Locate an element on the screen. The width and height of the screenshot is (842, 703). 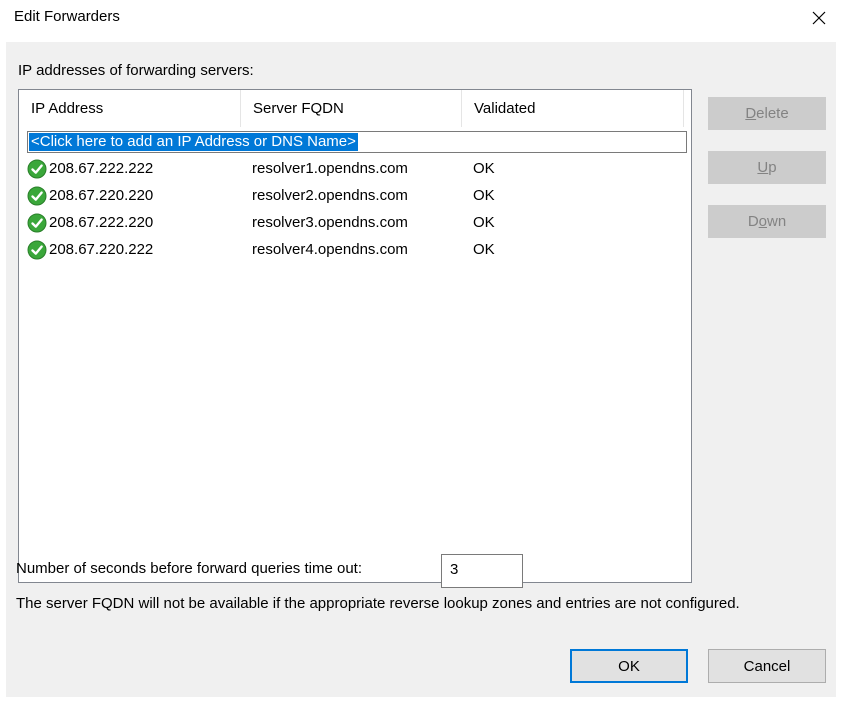
down-label-end: wn is located at coordinates (777, 221).